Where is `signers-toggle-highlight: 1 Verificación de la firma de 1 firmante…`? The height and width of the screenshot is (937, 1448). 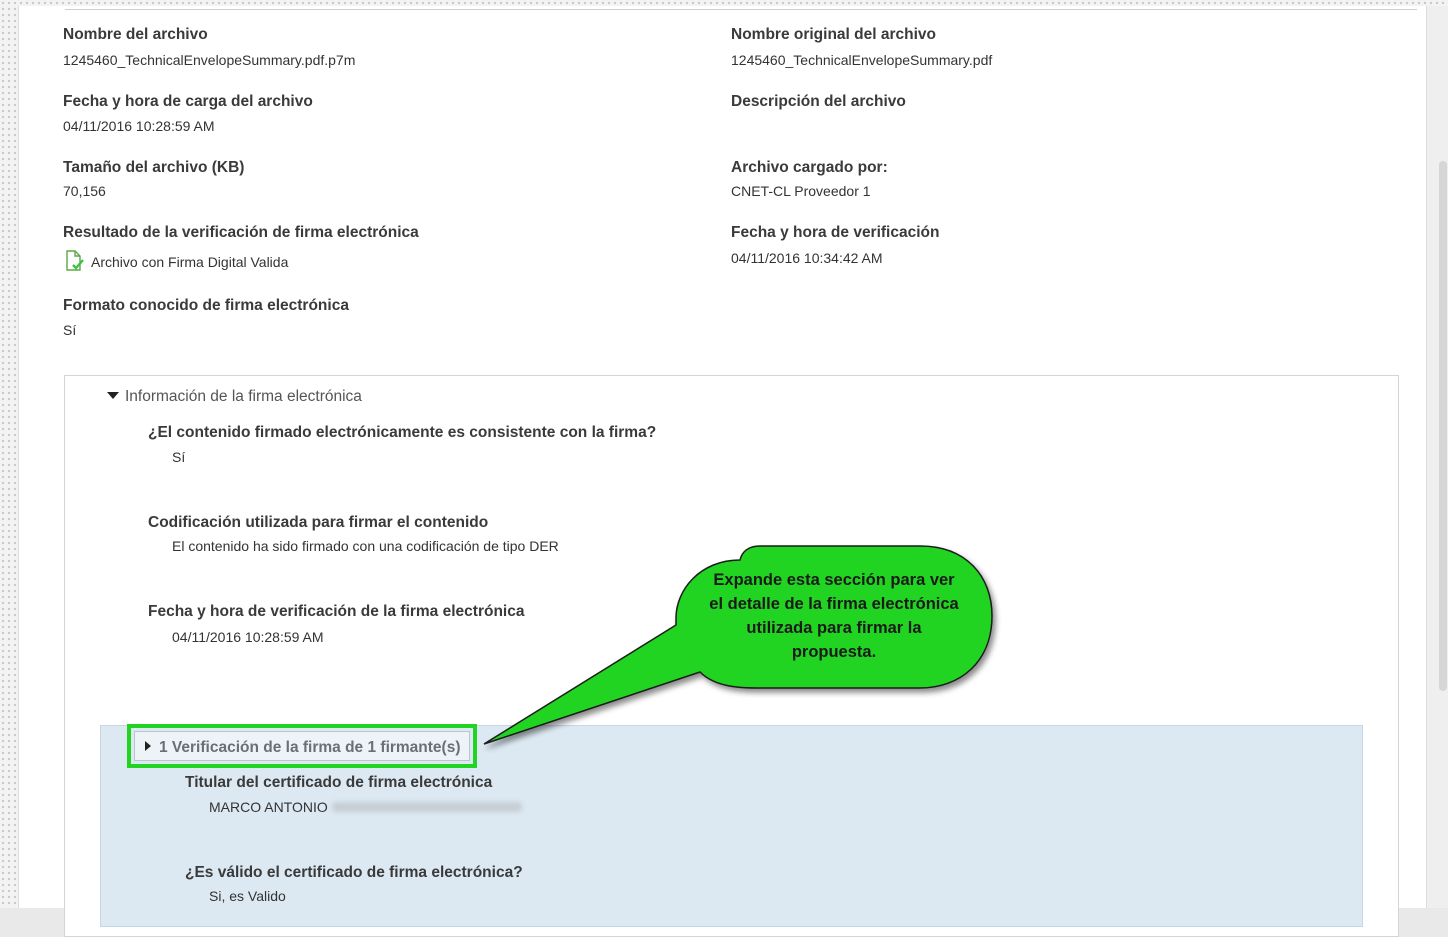
signers-toggle-highlight: 1 Verificación de la firma de 1 firmante… is located at coordinates (302, 746).